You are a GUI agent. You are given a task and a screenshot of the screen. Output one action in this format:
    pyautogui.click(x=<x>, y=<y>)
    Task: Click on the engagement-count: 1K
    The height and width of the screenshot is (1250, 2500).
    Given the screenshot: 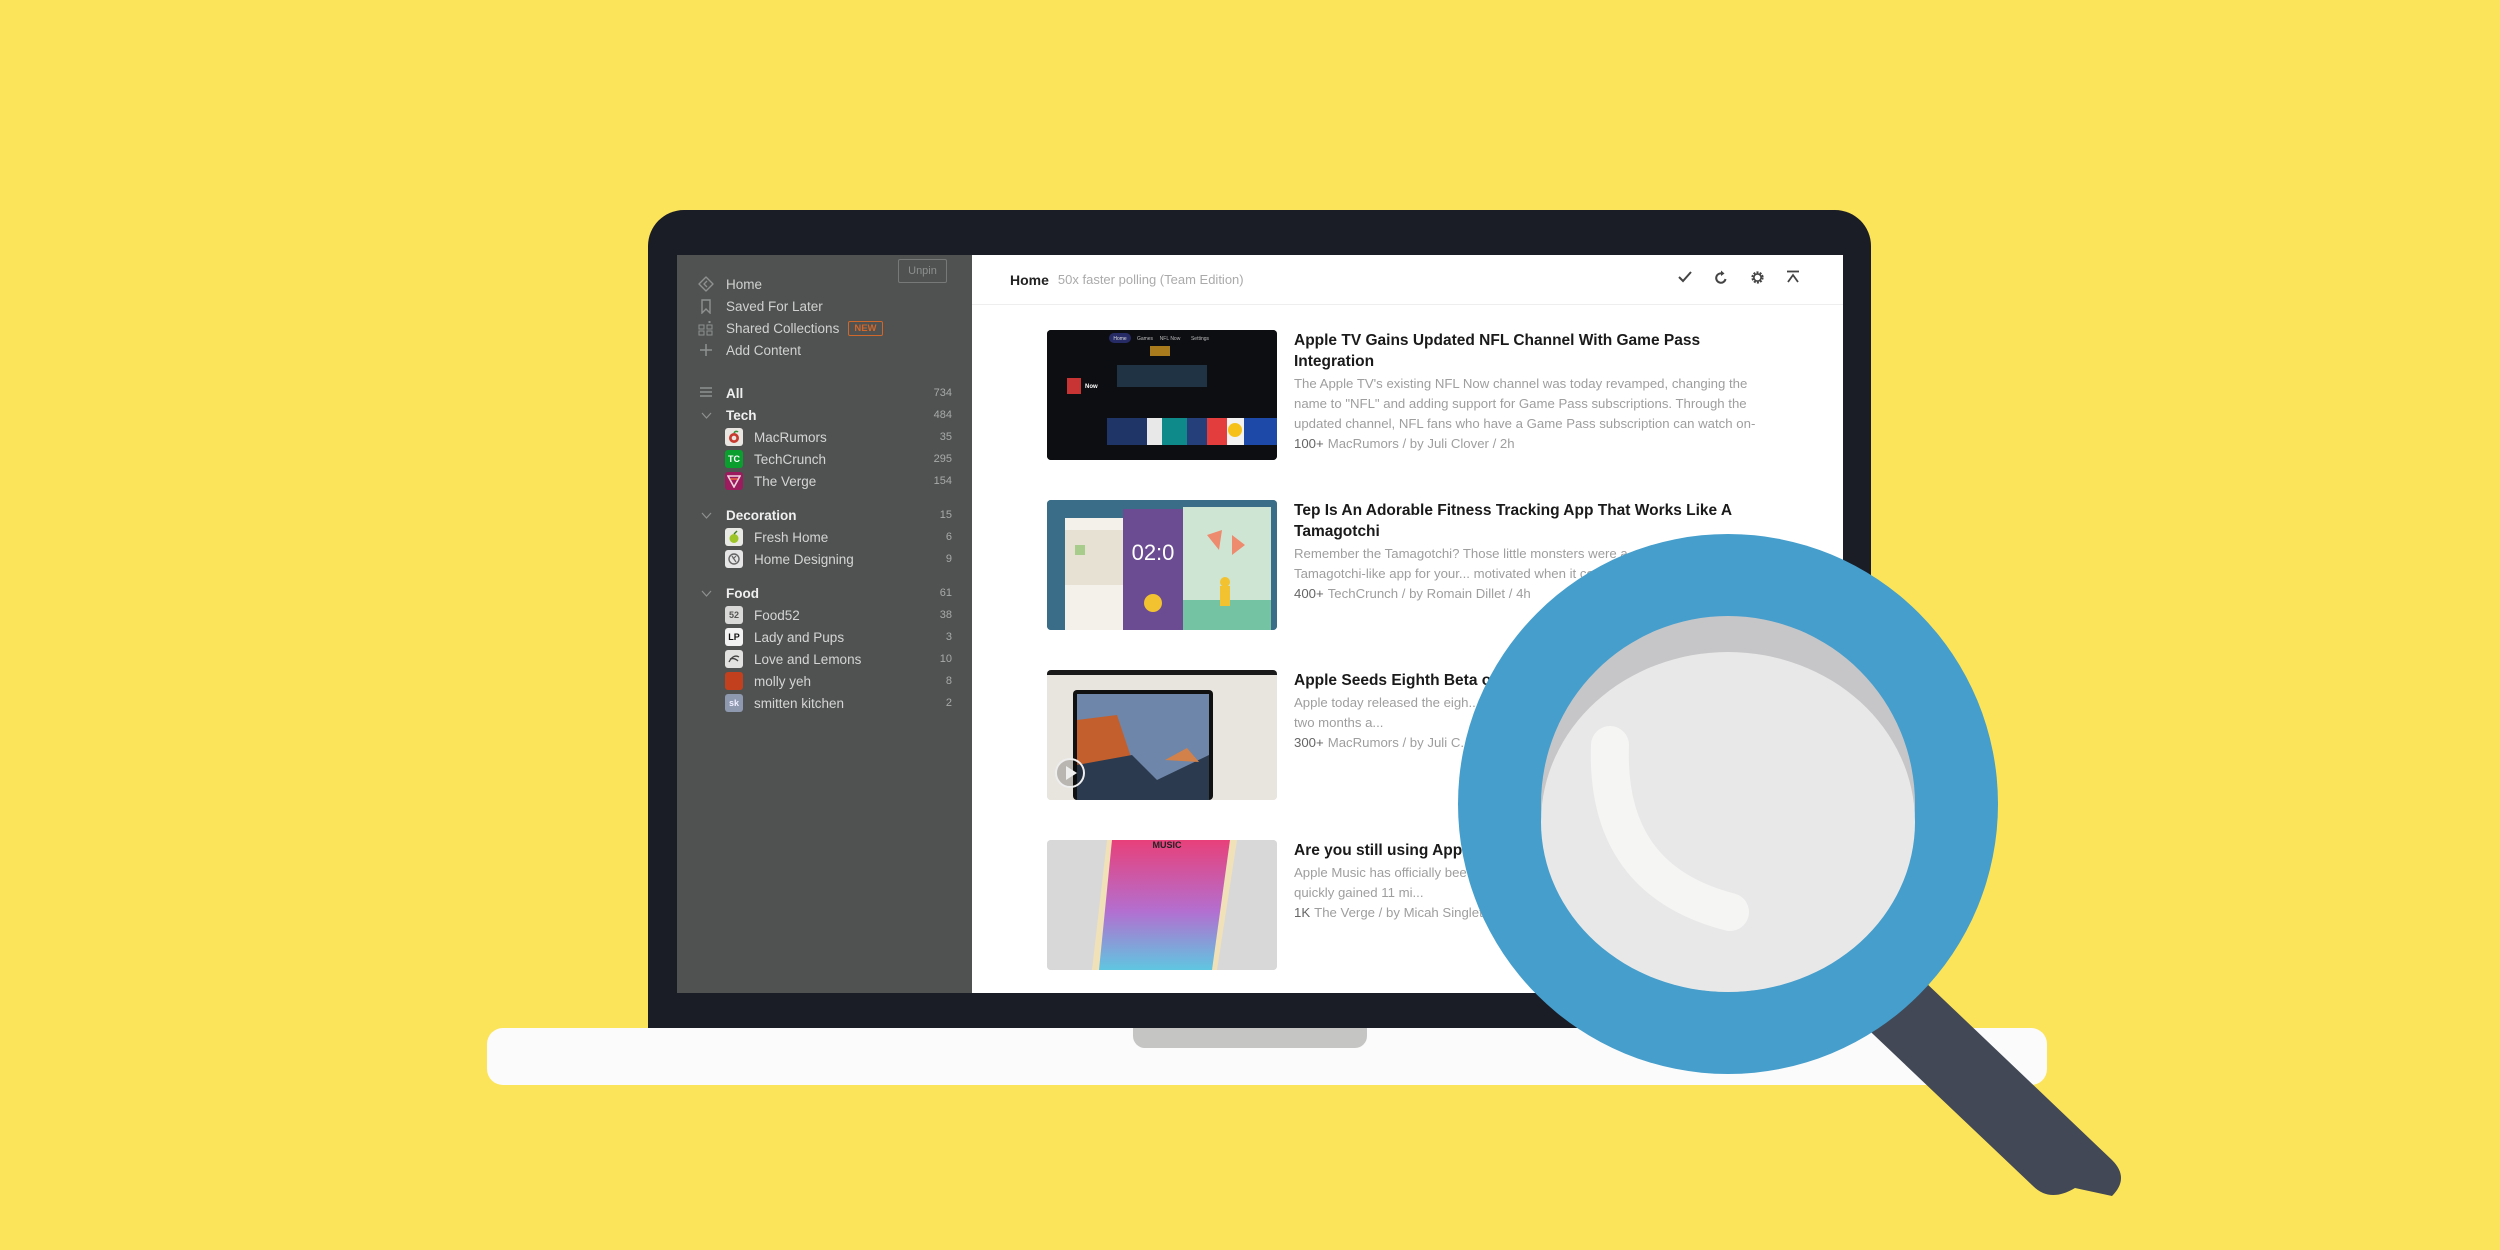 What is the action you would take?
    pyautogui.click(x=1302, y=912)
    